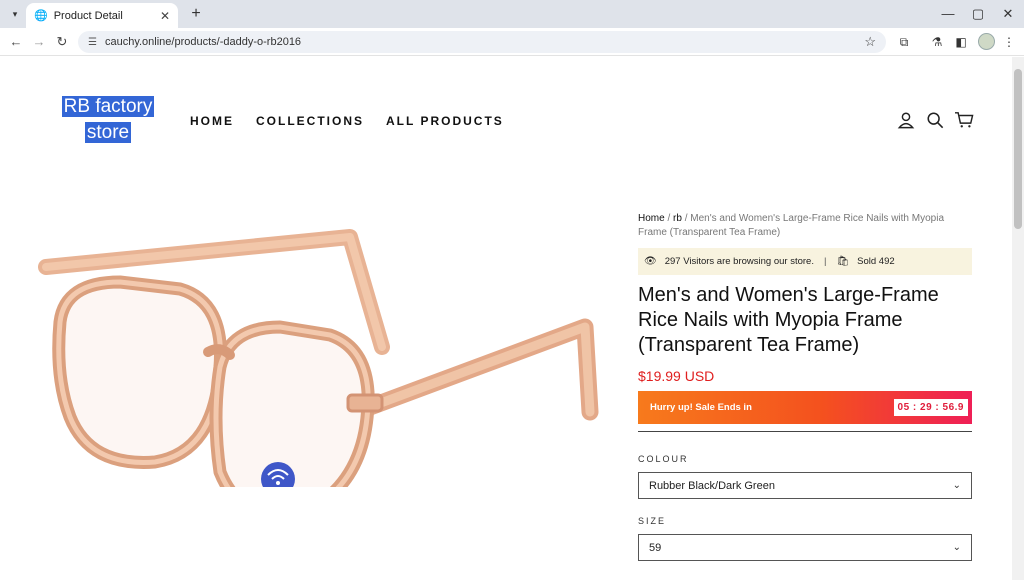 Image resolution: width=1024 pixels, height=580 pixels. I want to click on browser-tab-strip: ▾ 🌐 Product Detail ✕ + — ▢ ✕, so click(512, 14).